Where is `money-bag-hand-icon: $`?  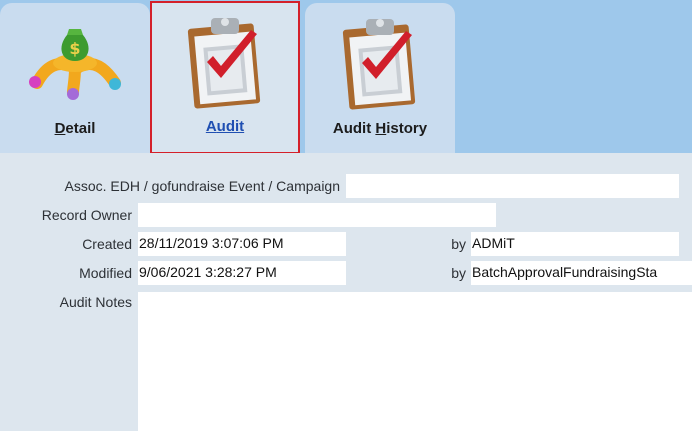 money-bag-hand-icon: $ is located at coordinates (75, 64).